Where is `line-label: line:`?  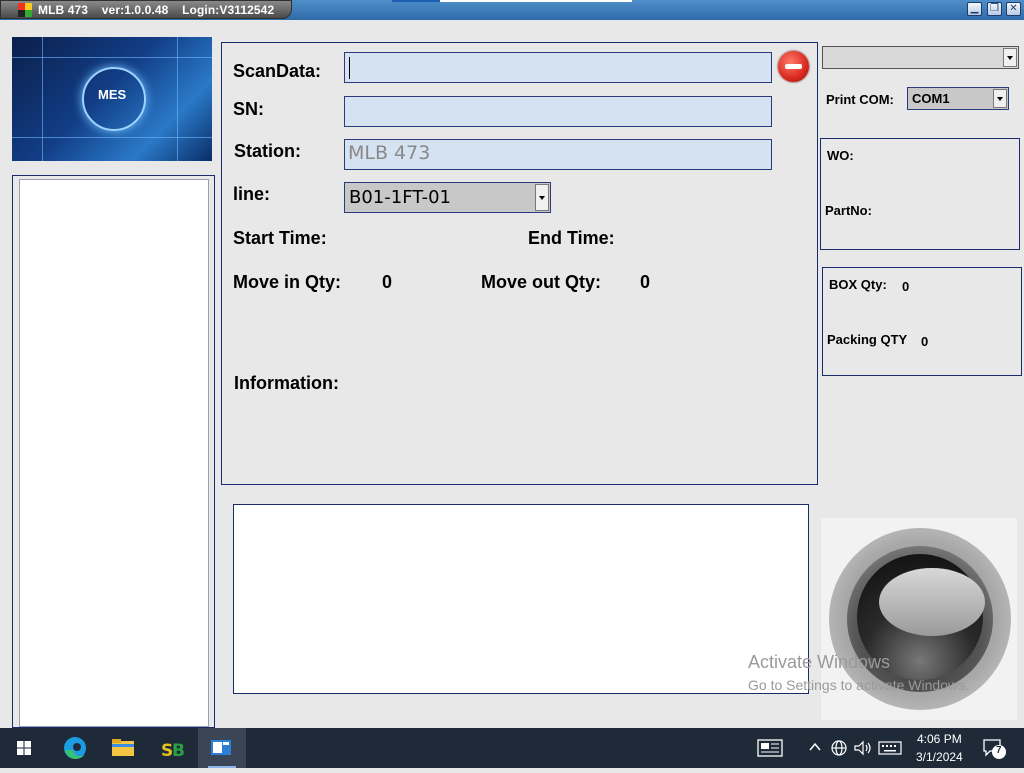
line-label: line: is located at coordinates (252, 194).